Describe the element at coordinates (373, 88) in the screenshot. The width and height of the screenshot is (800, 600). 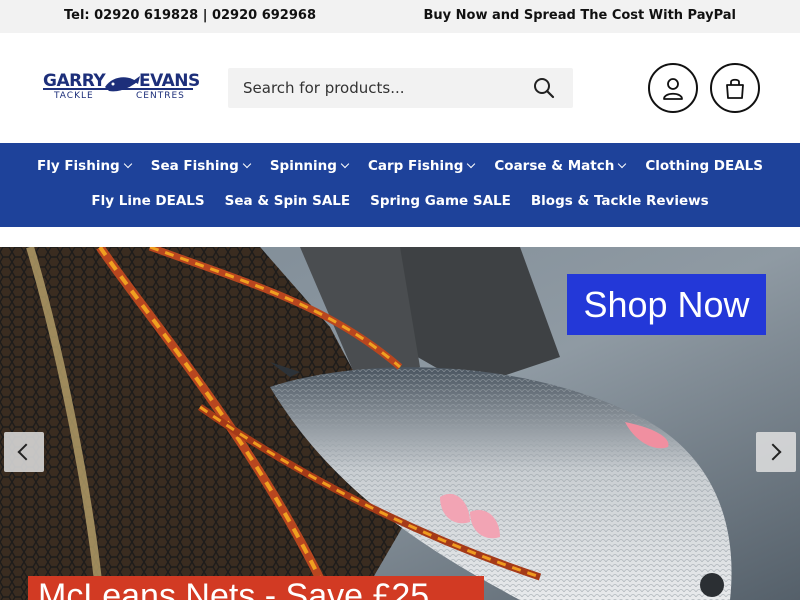
I see `search-input` at that location.